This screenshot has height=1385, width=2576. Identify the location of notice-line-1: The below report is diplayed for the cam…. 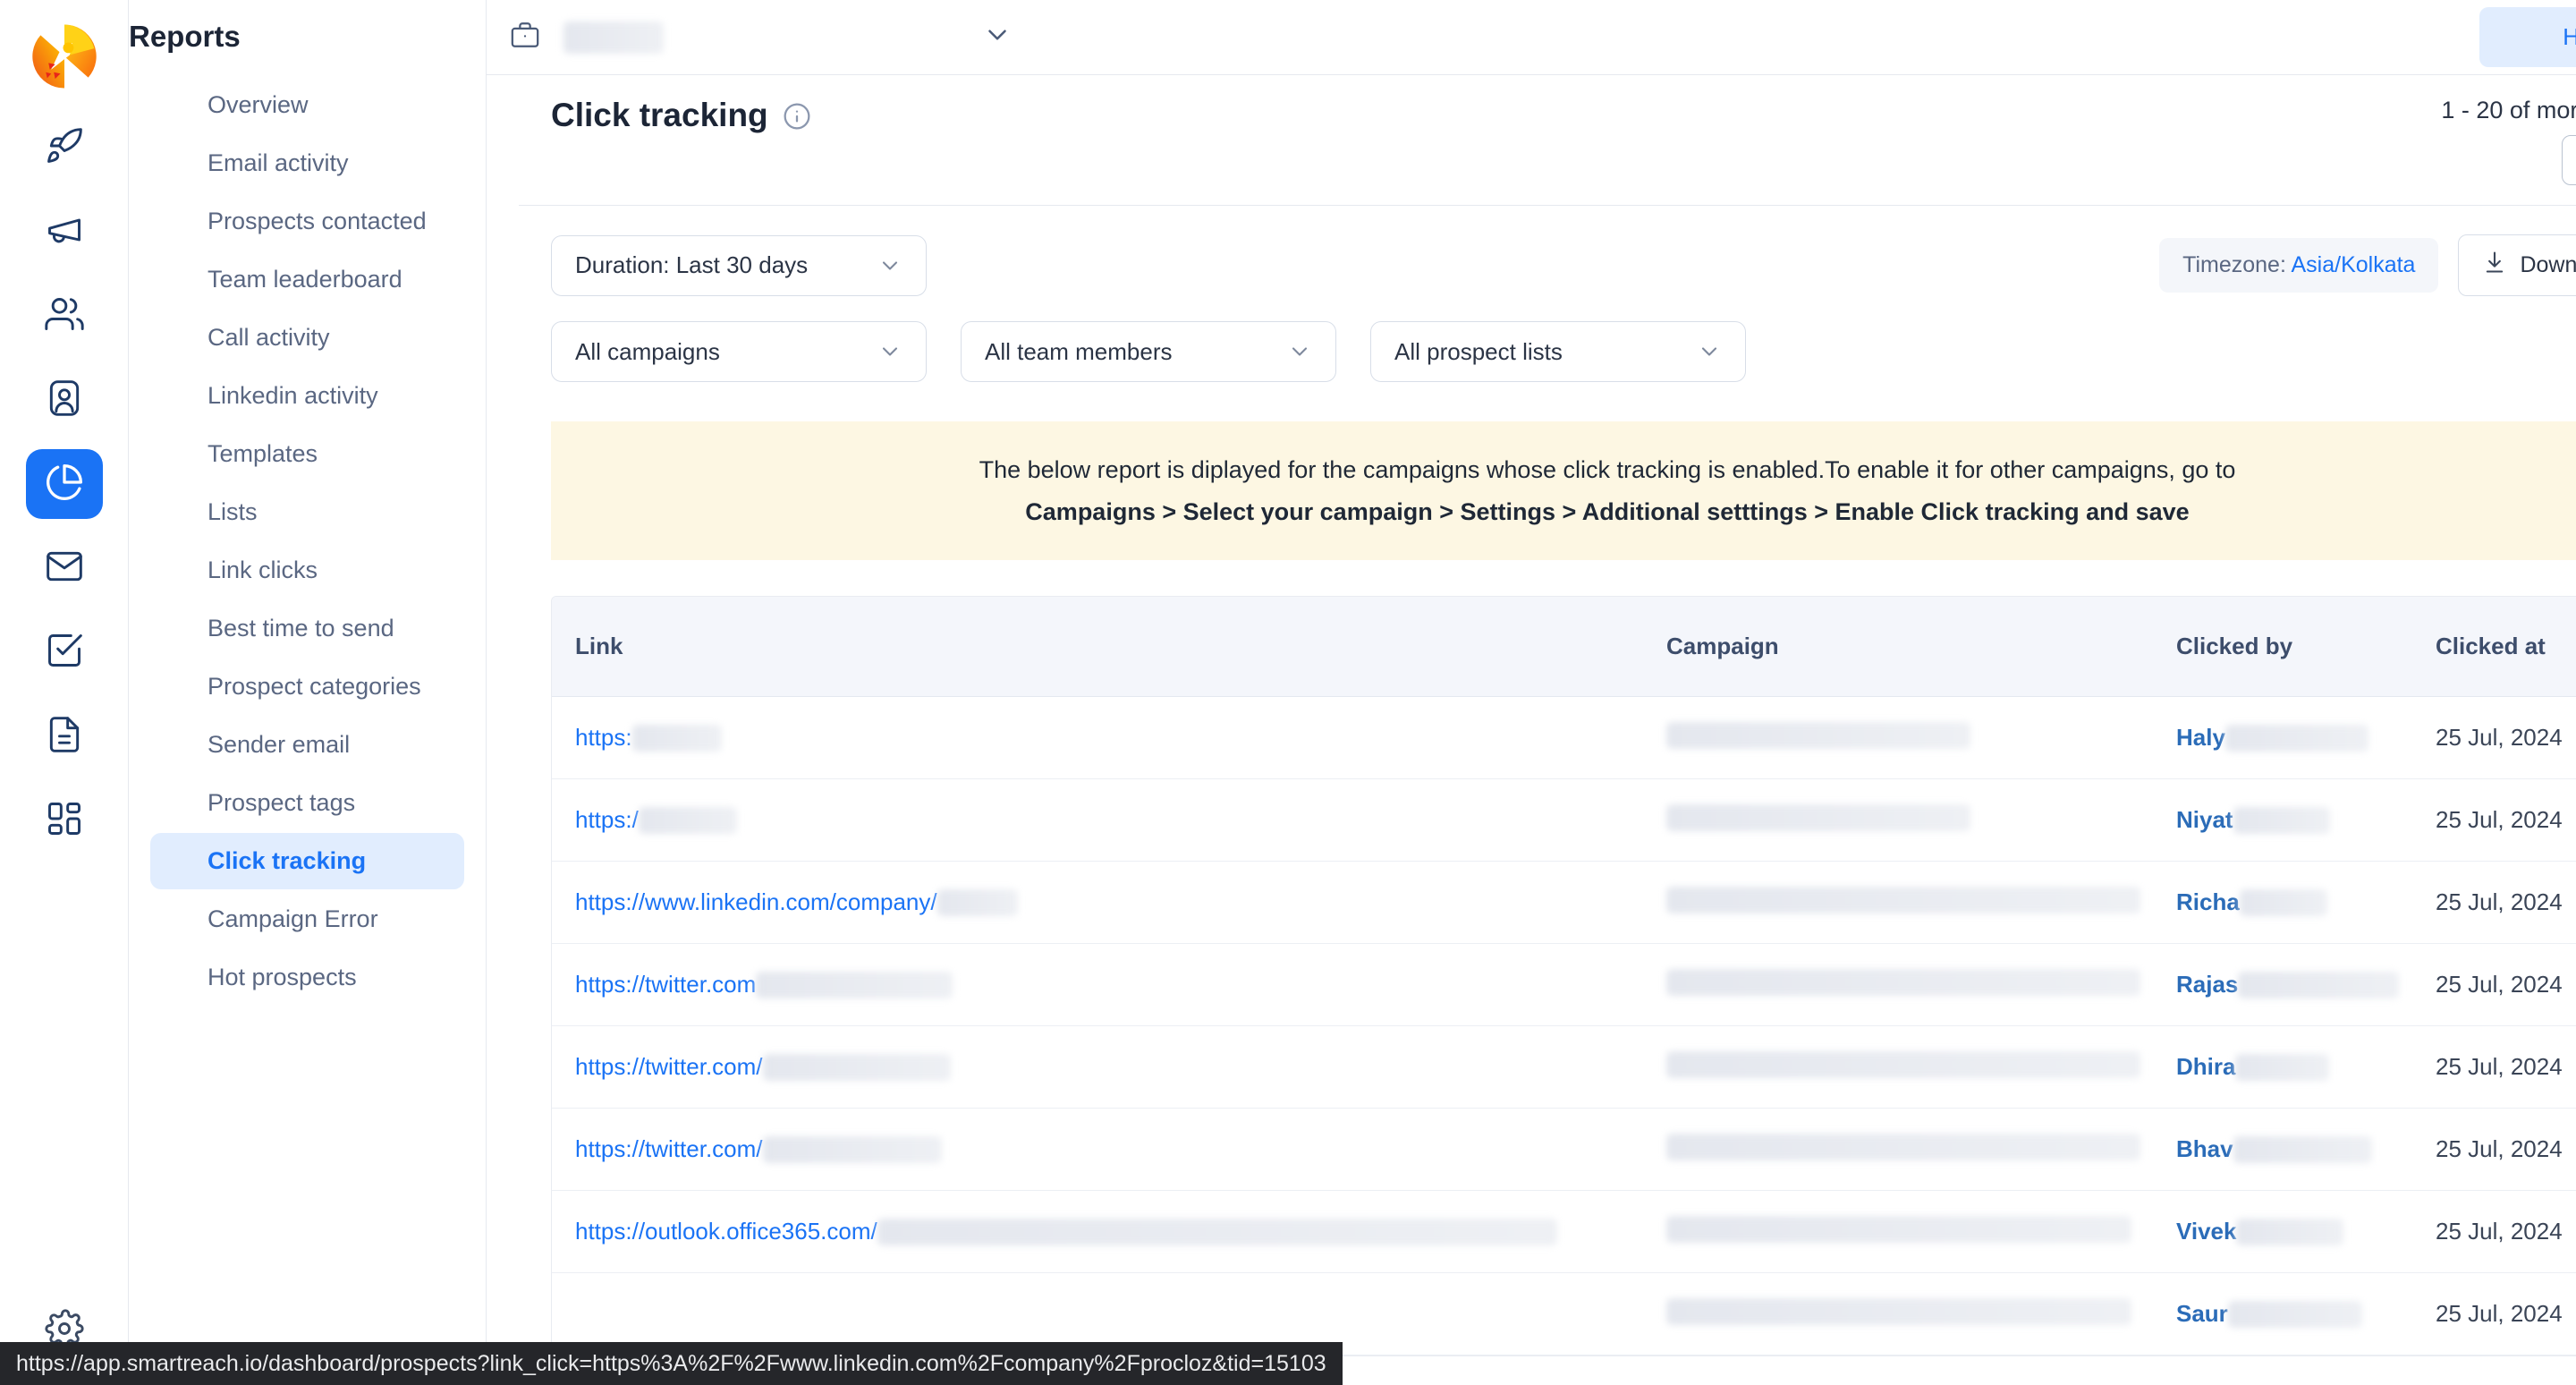
(1607, 469).